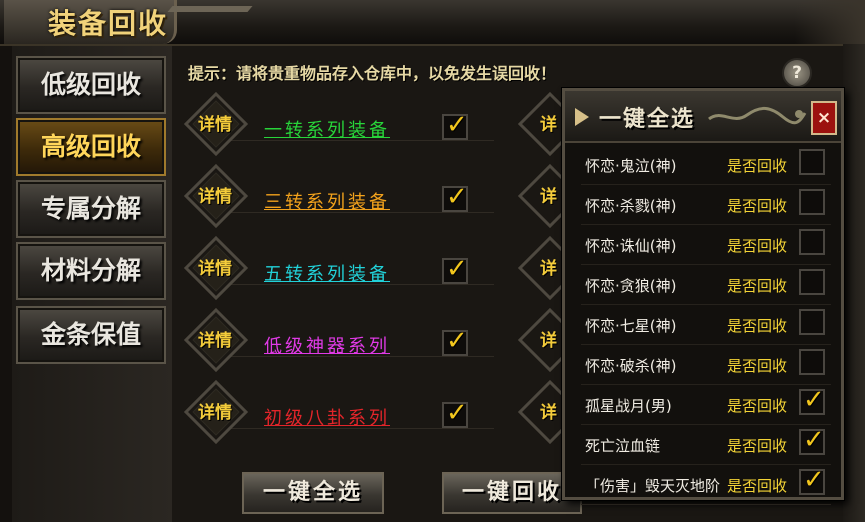  Describe the element at coordinates (327, 129) in the screenshot. I see `series-name-link: 一转系列装备` at that location.